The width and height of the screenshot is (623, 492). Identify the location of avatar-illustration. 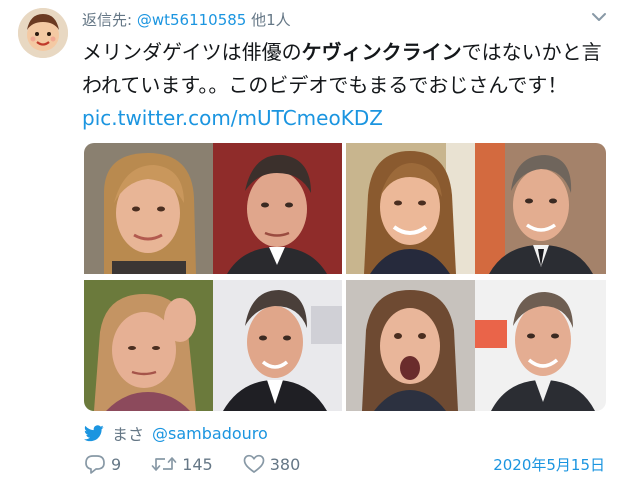
(43, 33).